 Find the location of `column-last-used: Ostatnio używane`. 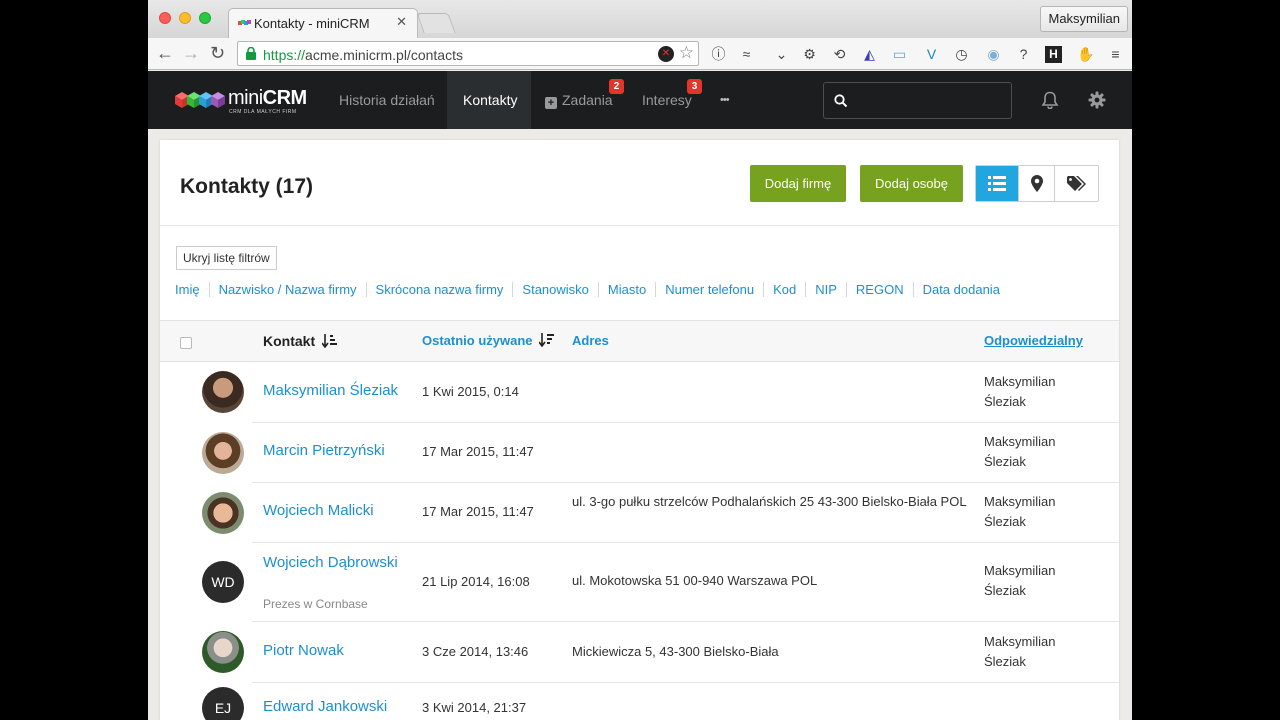

column-last-used: Ostatnio używane is located at coordinates (488, 340).